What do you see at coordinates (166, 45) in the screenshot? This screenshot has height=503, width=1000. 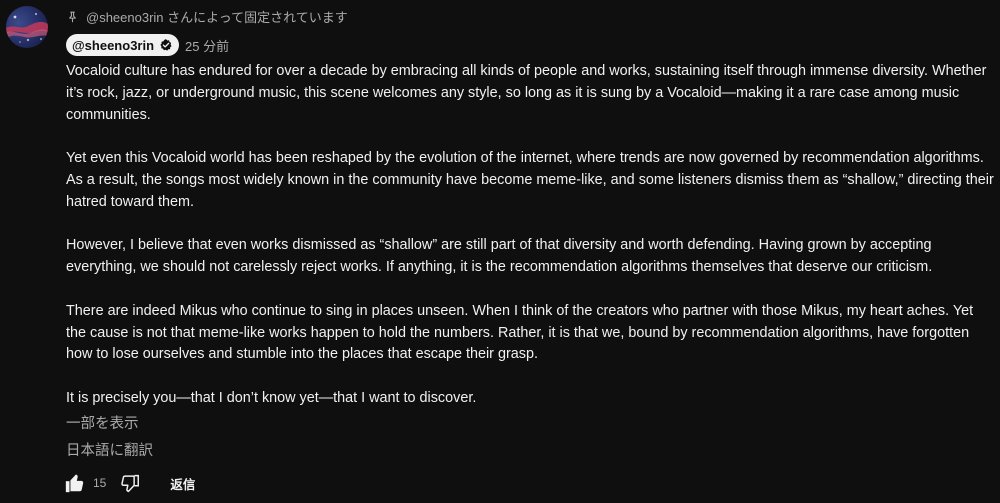 I see `verified-icon` at bounding box center [166, 45].